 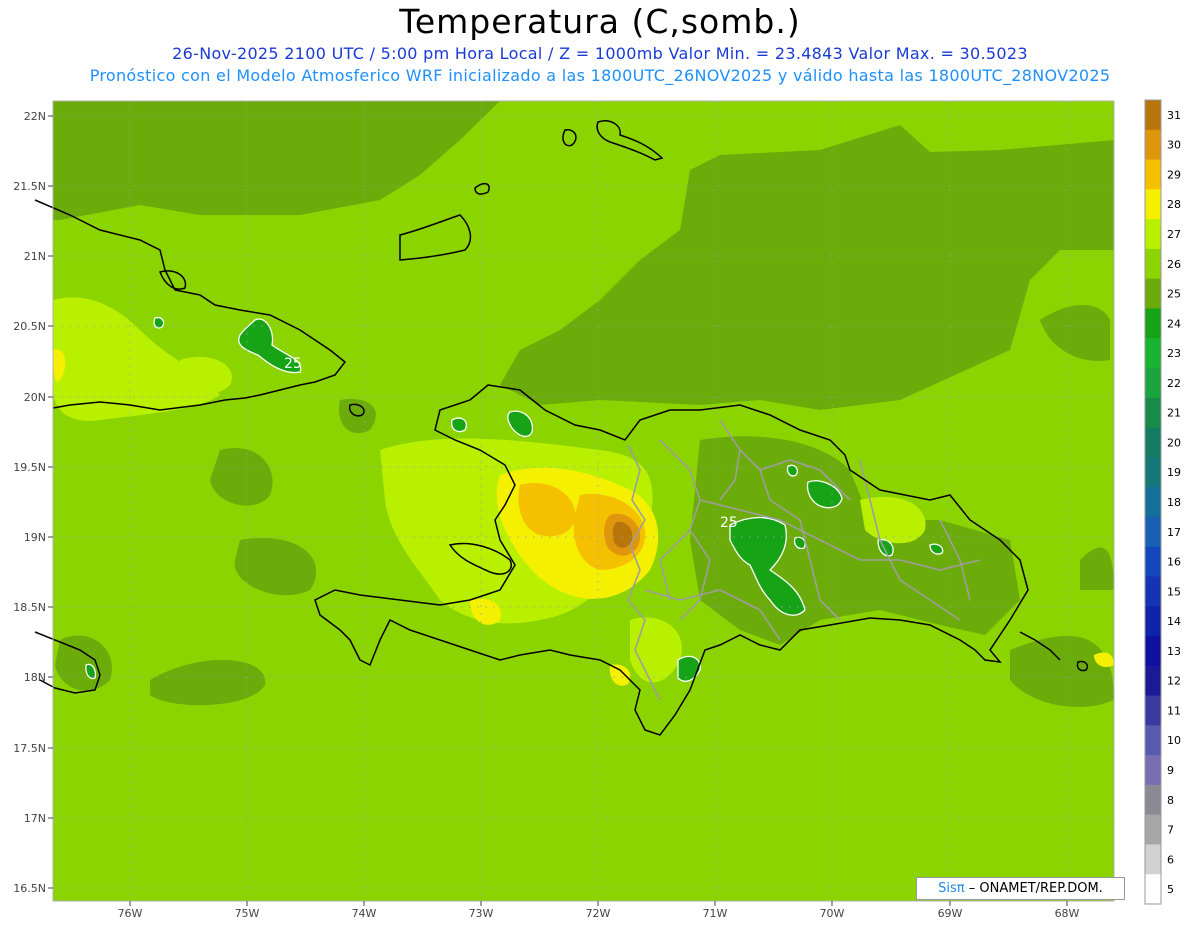 What do you see at coordinates (1174, 681) in the screenshot?
I see `colorbar-label: 12` at bounding box center [1174, 681].